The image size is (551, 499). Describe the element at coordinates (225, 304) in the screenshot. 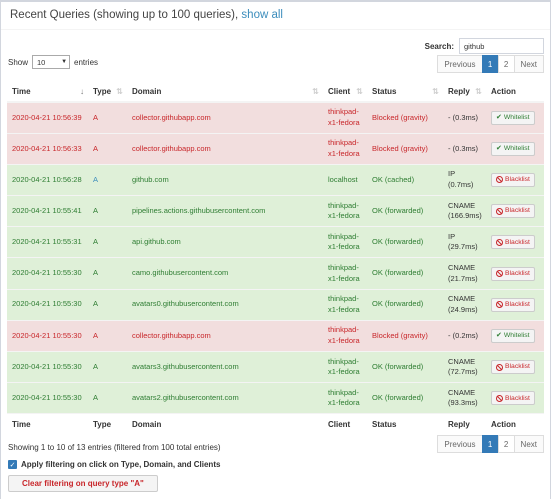

I see `cell-domain: avatars0.githubusercontent.com` at that location.